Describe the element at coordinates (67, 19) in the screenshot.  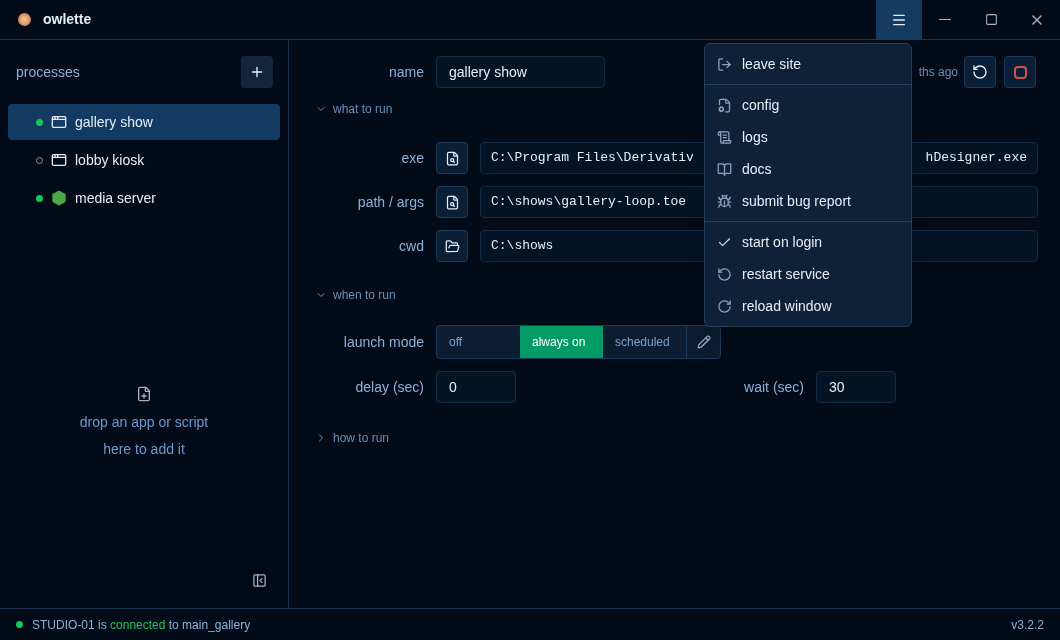
I see `window-title: owlette` at that location.